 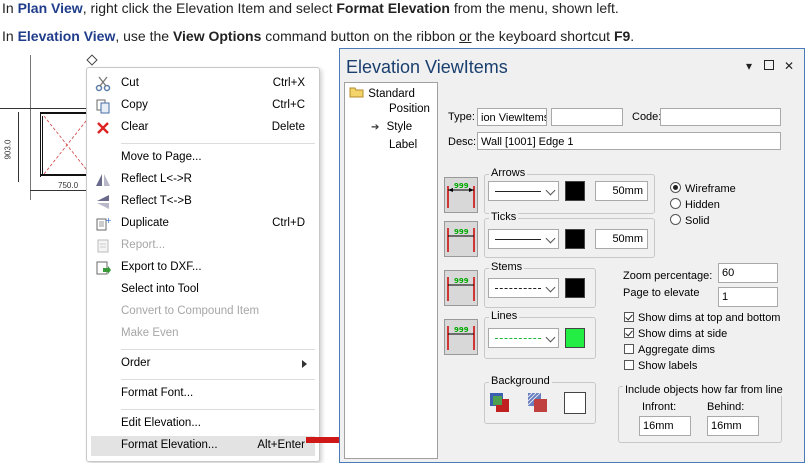 I want to click on view-options-term: View Options, so click(x=217, y=36).